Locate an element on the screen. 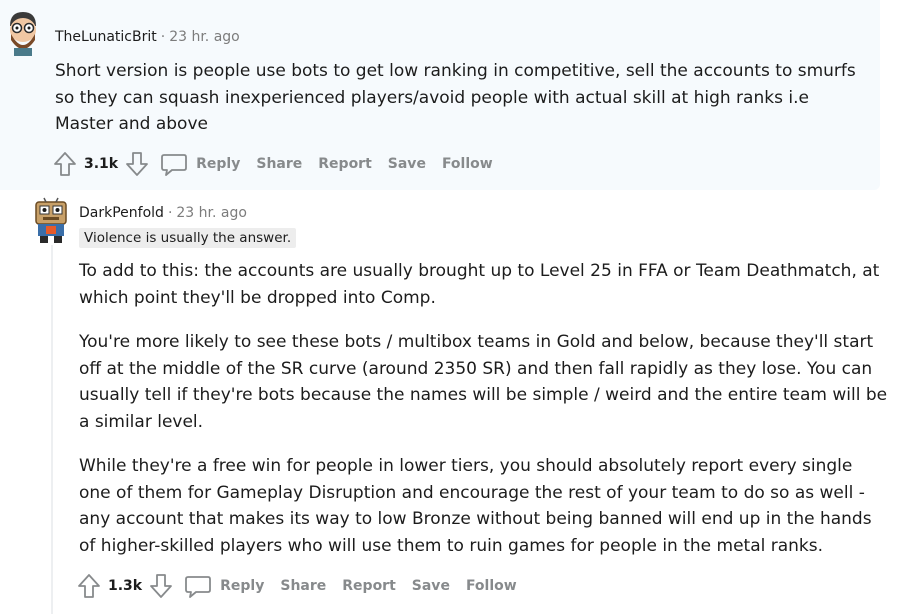 The image size is (904, 614). comment-actions: 1.3k Reply Share Report Save Follow is located at coordinates (304, 586).